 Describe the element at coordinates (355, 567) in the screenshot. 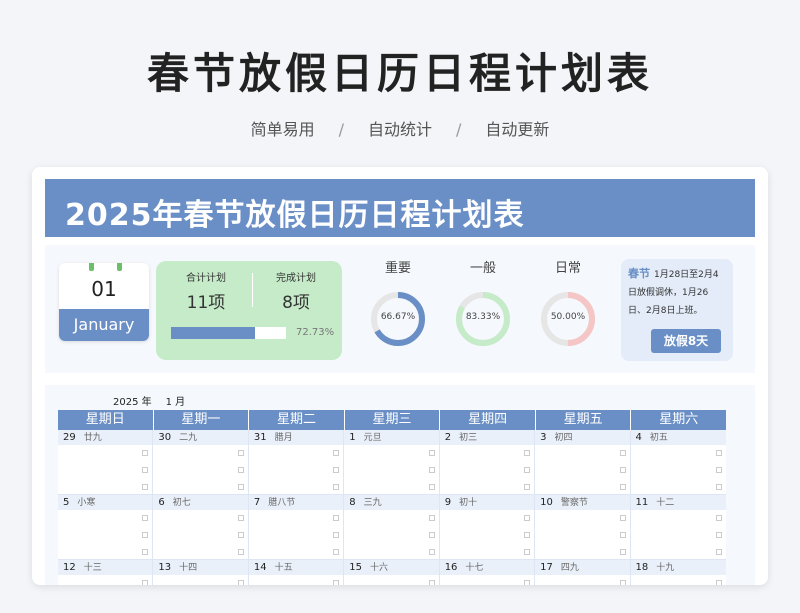

I see `day-number: 15` at that location.